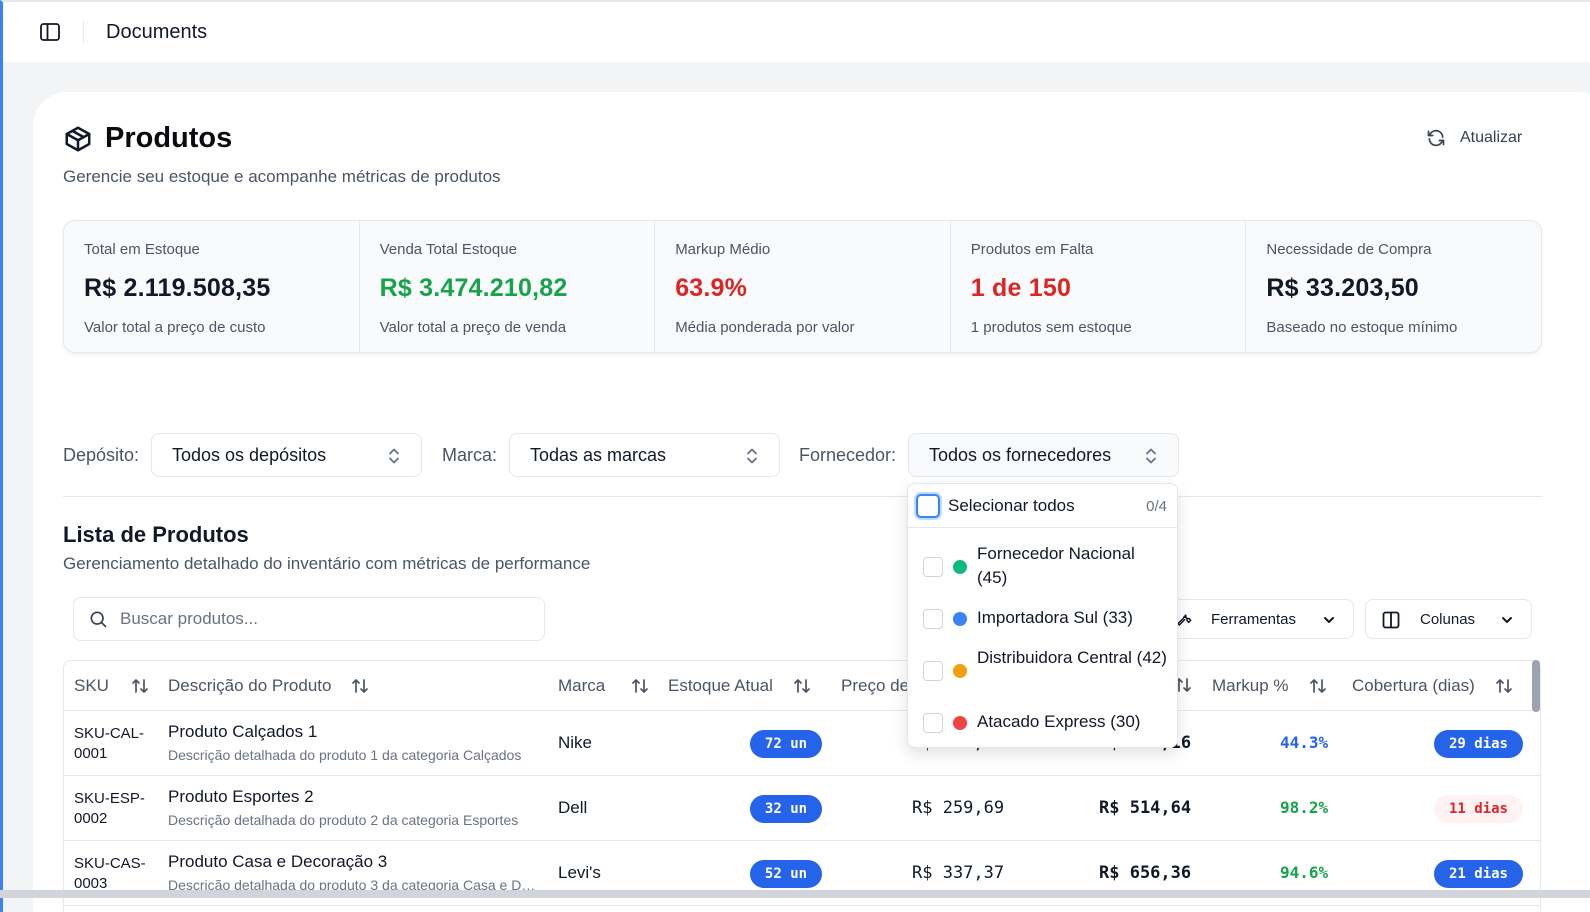 The width and height of the screenshot is (1590, 912). I want to click on option-label: Fornecedor Nacional (45), so click(1056, 565).